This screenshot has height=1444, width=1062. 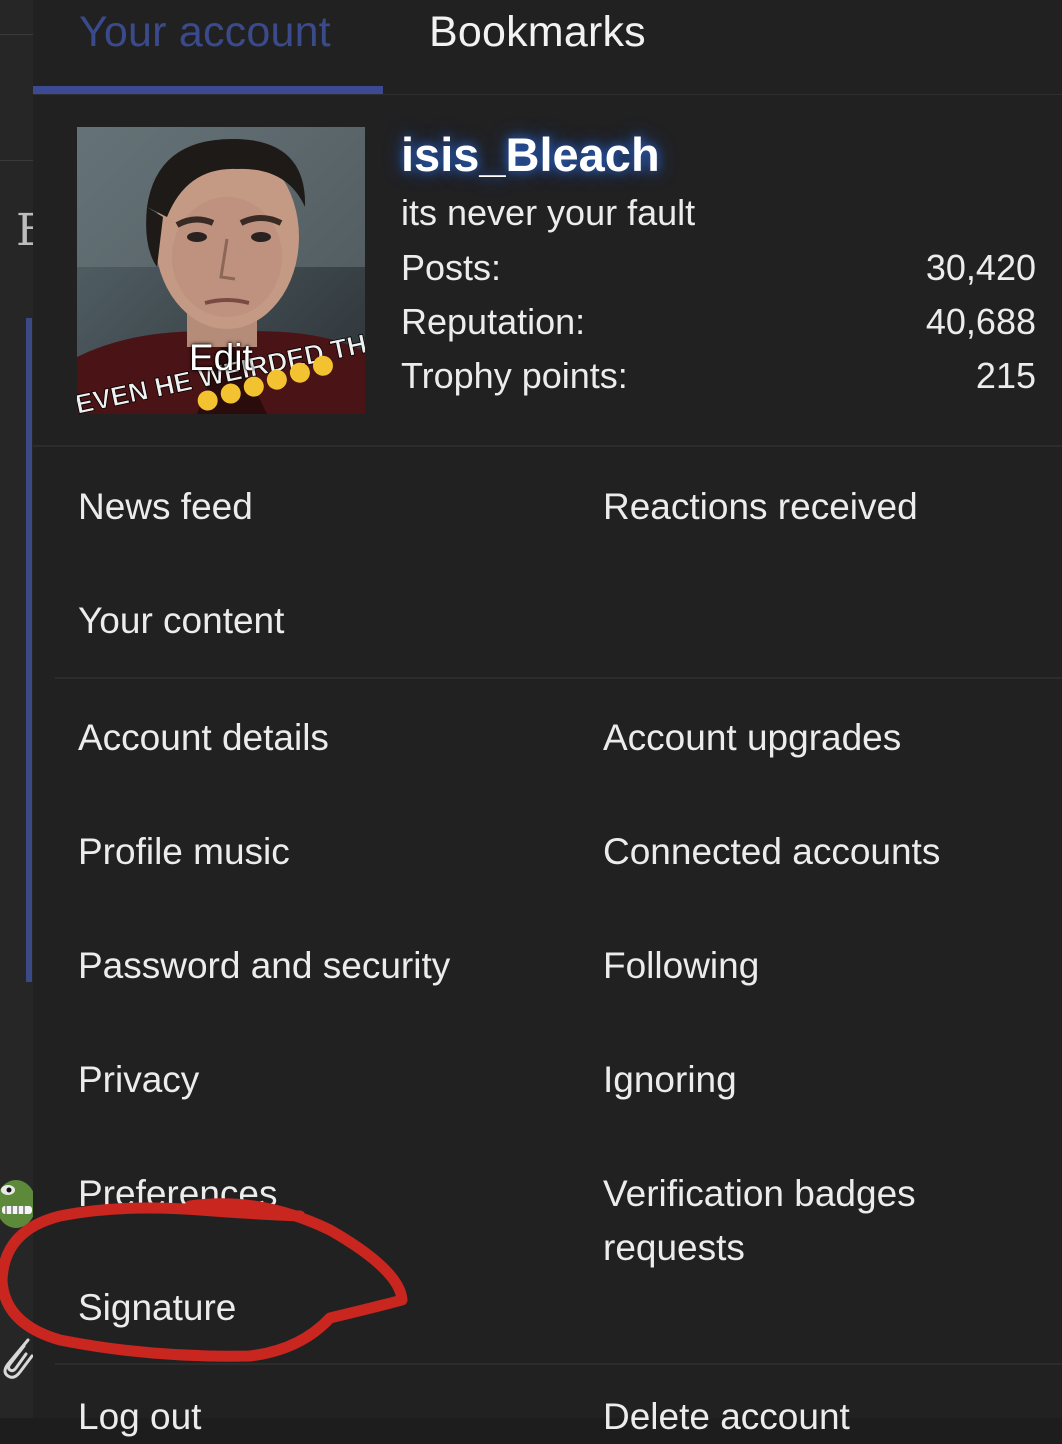 I want to click on menu-link-privacy: Privacy, so click(x=138, y=1080).